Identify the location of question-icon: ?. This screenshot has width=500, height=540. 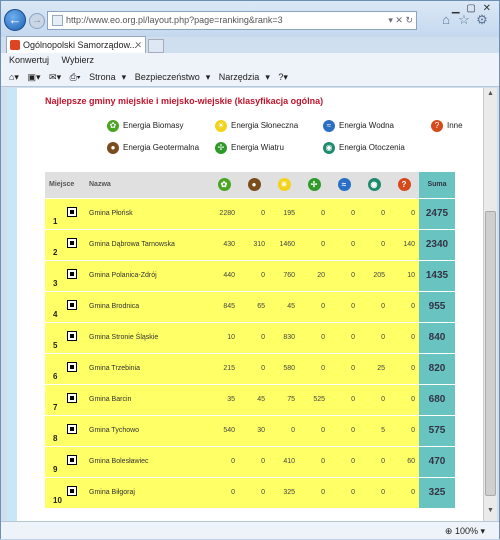
(437, 126).